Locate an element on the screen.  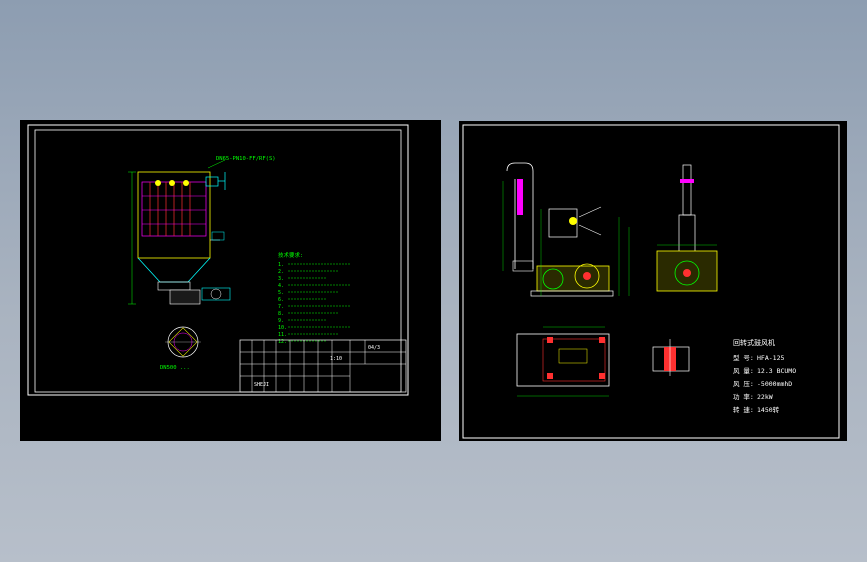
spec-value: 1450转 is located at coordinates (768, 409).